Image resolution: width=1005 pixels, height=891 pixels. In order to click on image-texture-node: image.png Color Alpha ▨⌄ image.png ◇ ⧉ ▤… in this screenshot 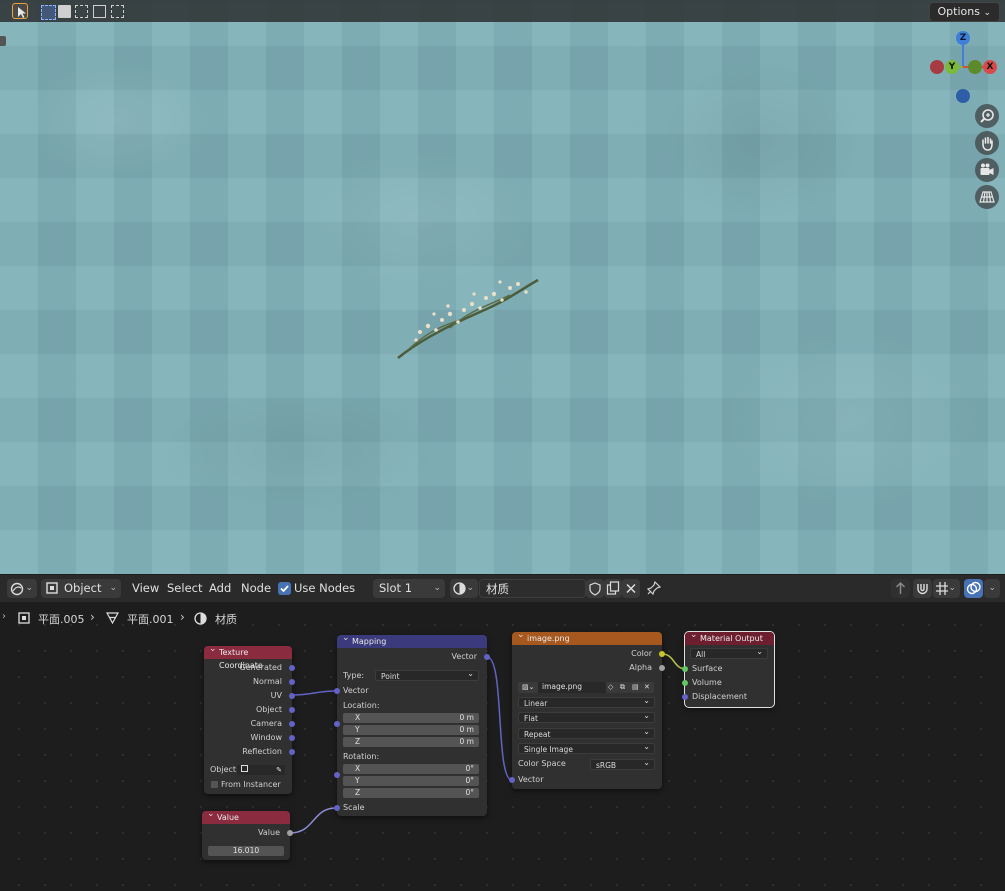, I will do `click(587, 709)`.